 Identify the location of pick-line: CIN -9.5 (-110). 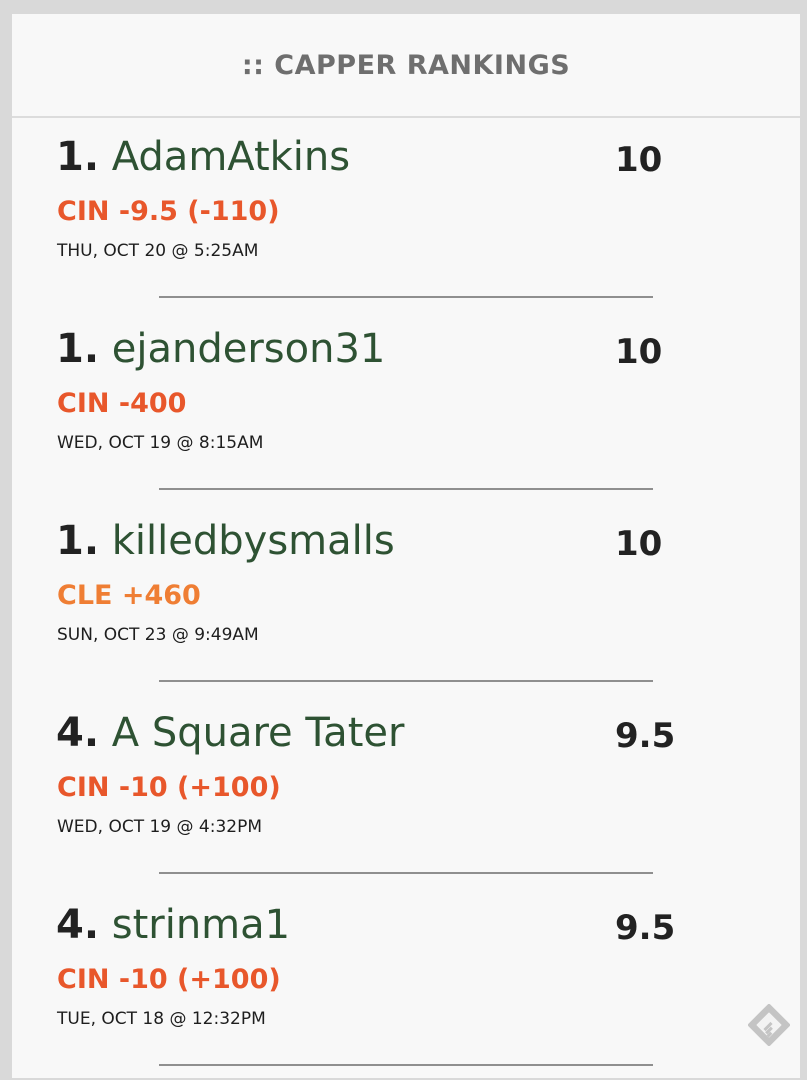
(168, 211).